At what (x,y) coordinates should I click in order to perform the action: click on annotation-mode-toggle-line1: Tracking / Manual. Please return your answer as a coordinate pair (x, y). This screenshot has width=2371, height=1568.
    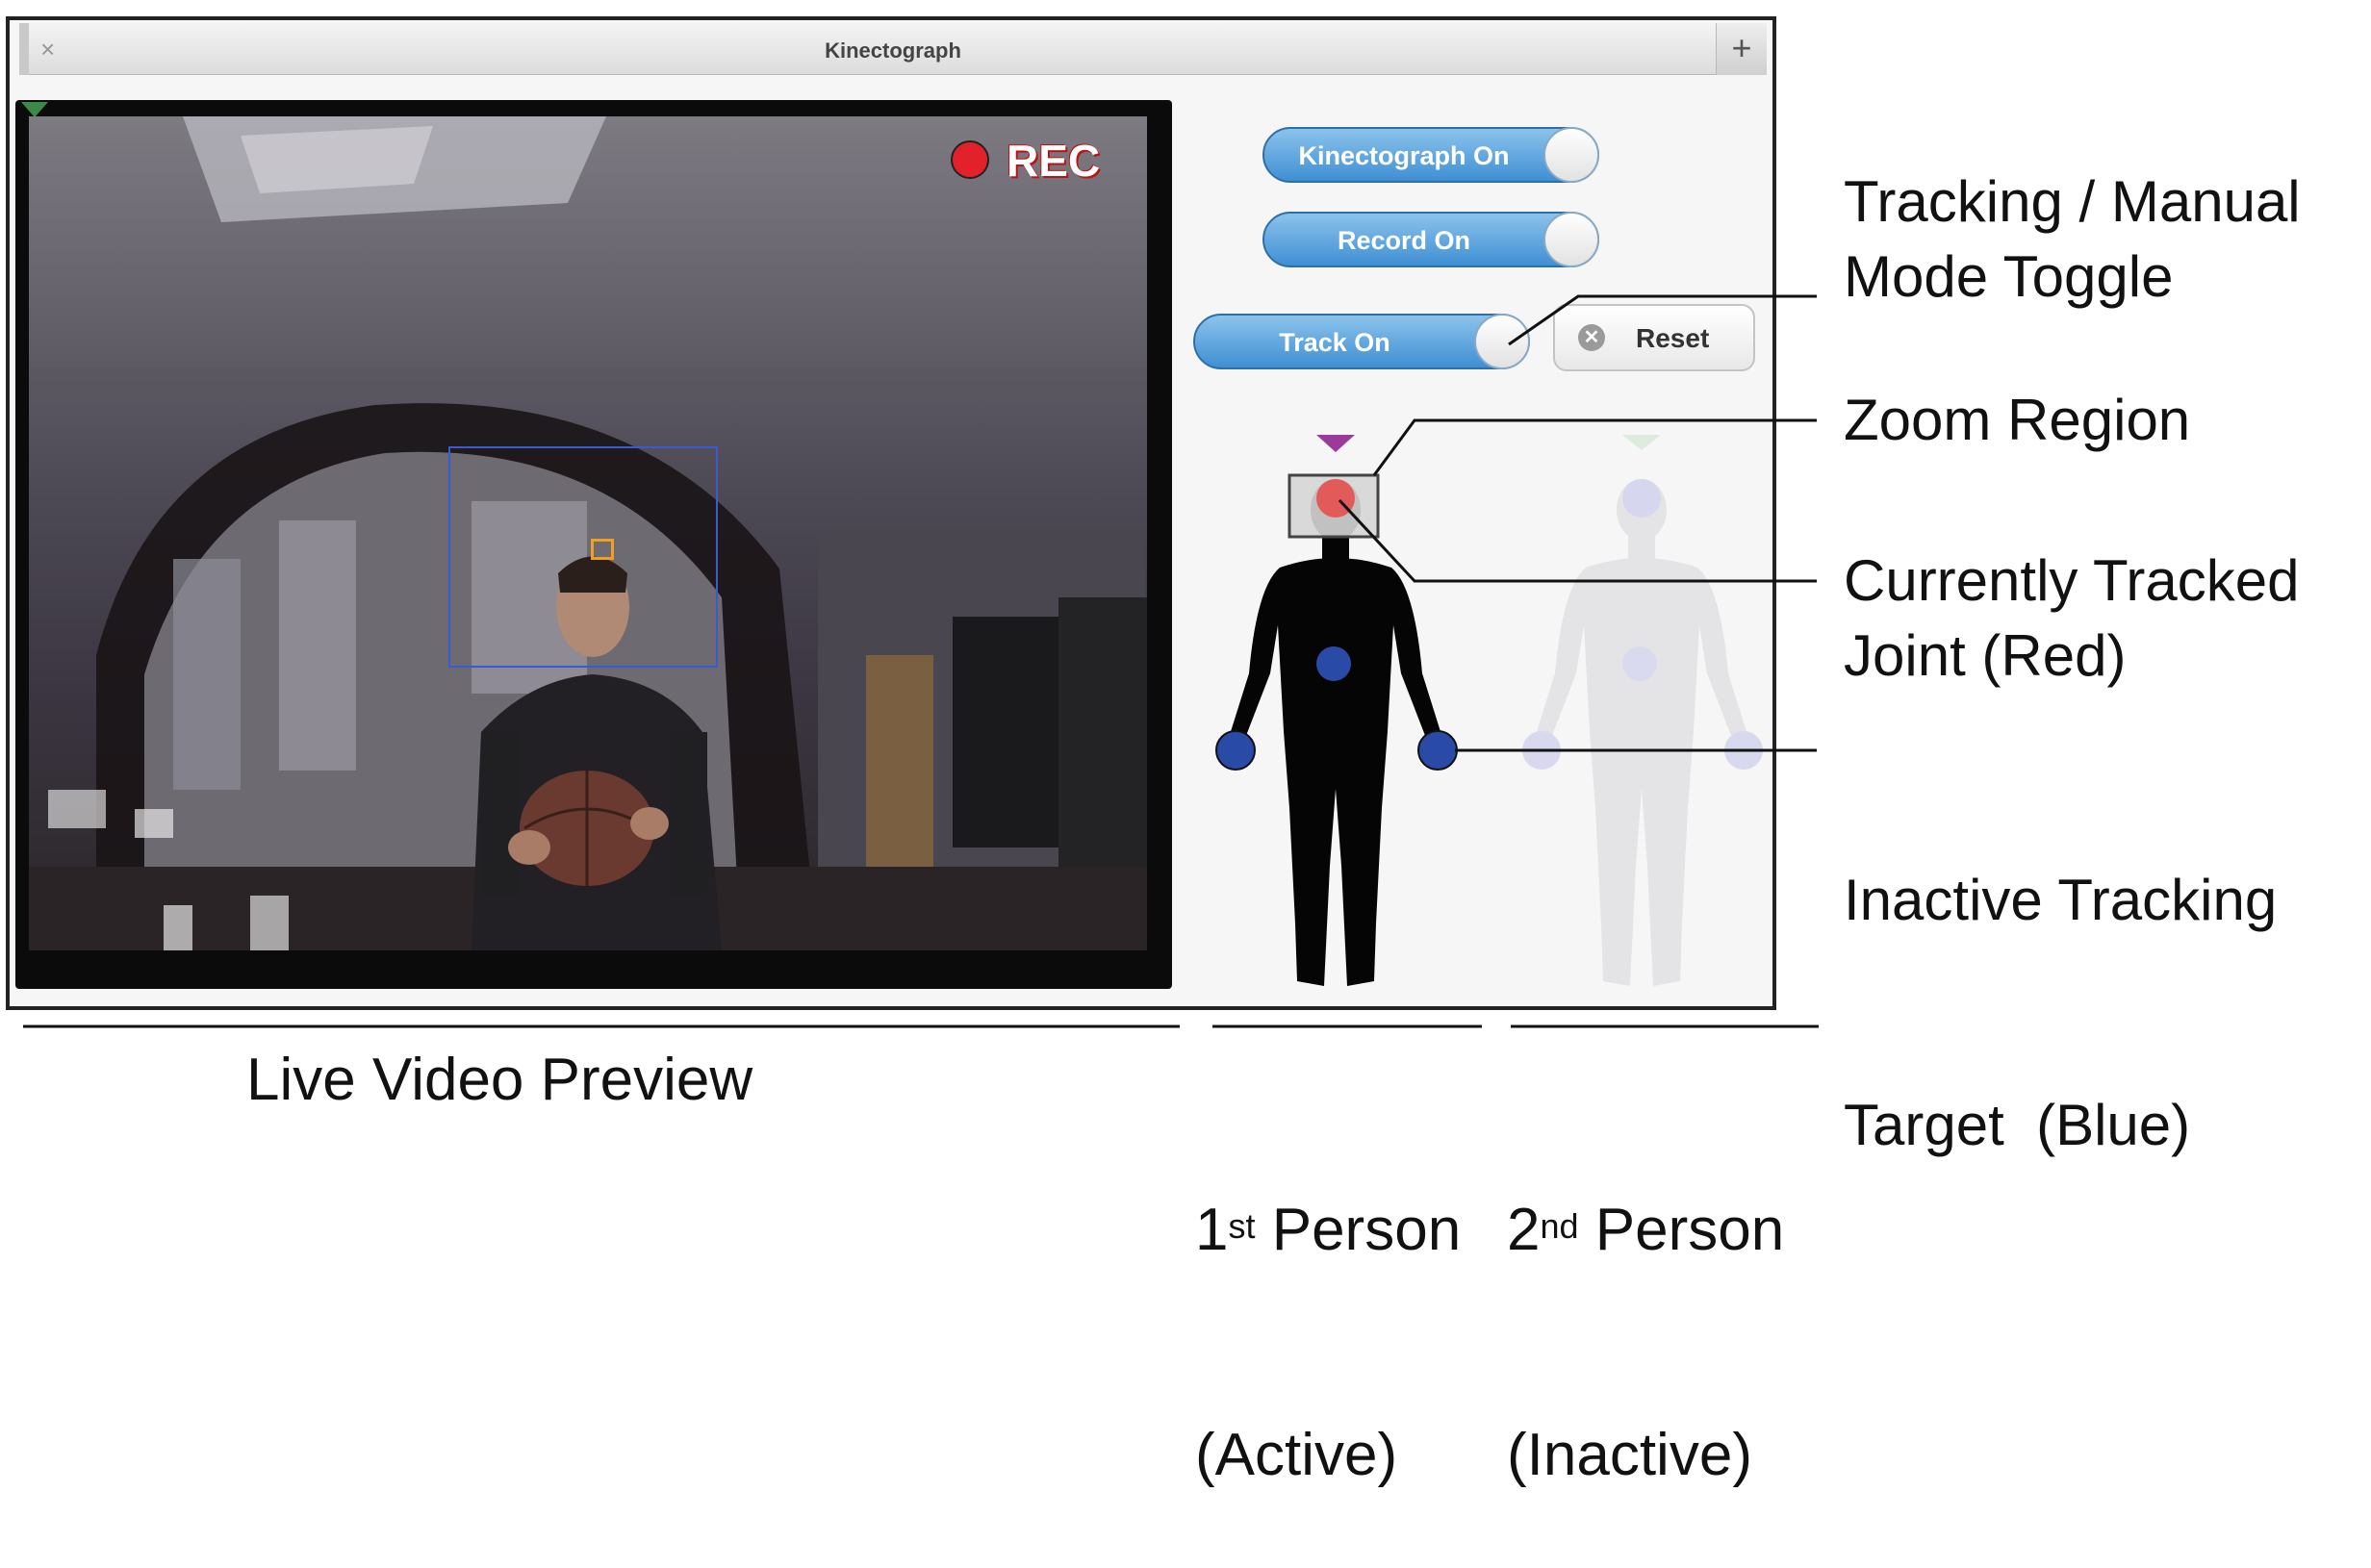
    Looking at the image, I should click on (2073, 201).